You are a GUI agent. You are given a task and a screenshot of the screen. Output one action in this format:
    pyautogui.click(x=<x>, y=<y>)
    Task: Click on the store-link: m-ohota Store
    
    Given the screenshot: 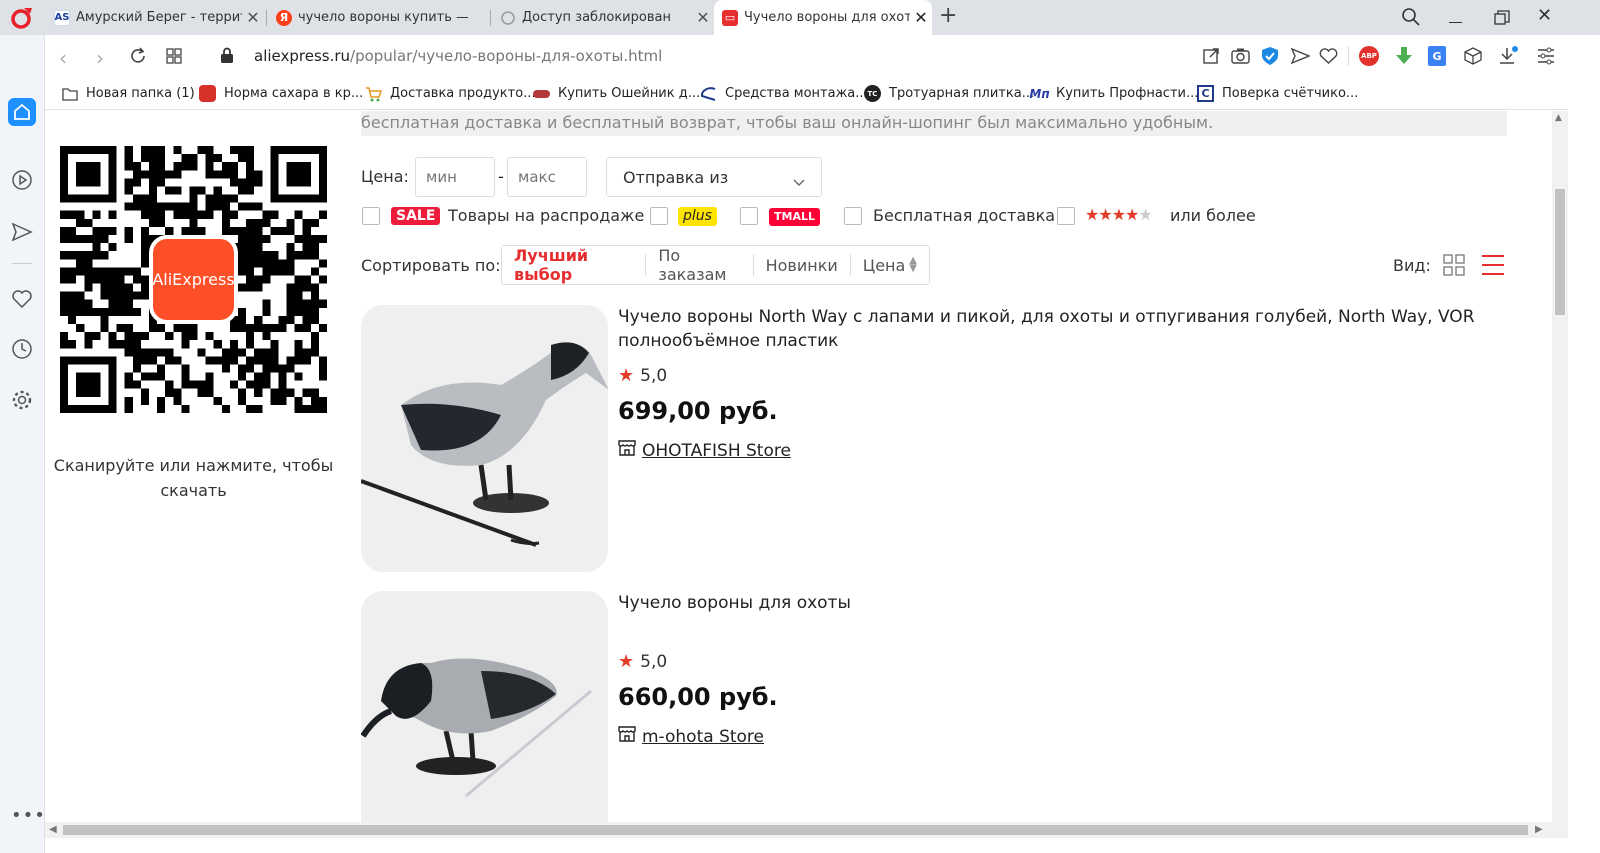 What is the action you would take?
    pyautogui.click(x=691, y=736)
    